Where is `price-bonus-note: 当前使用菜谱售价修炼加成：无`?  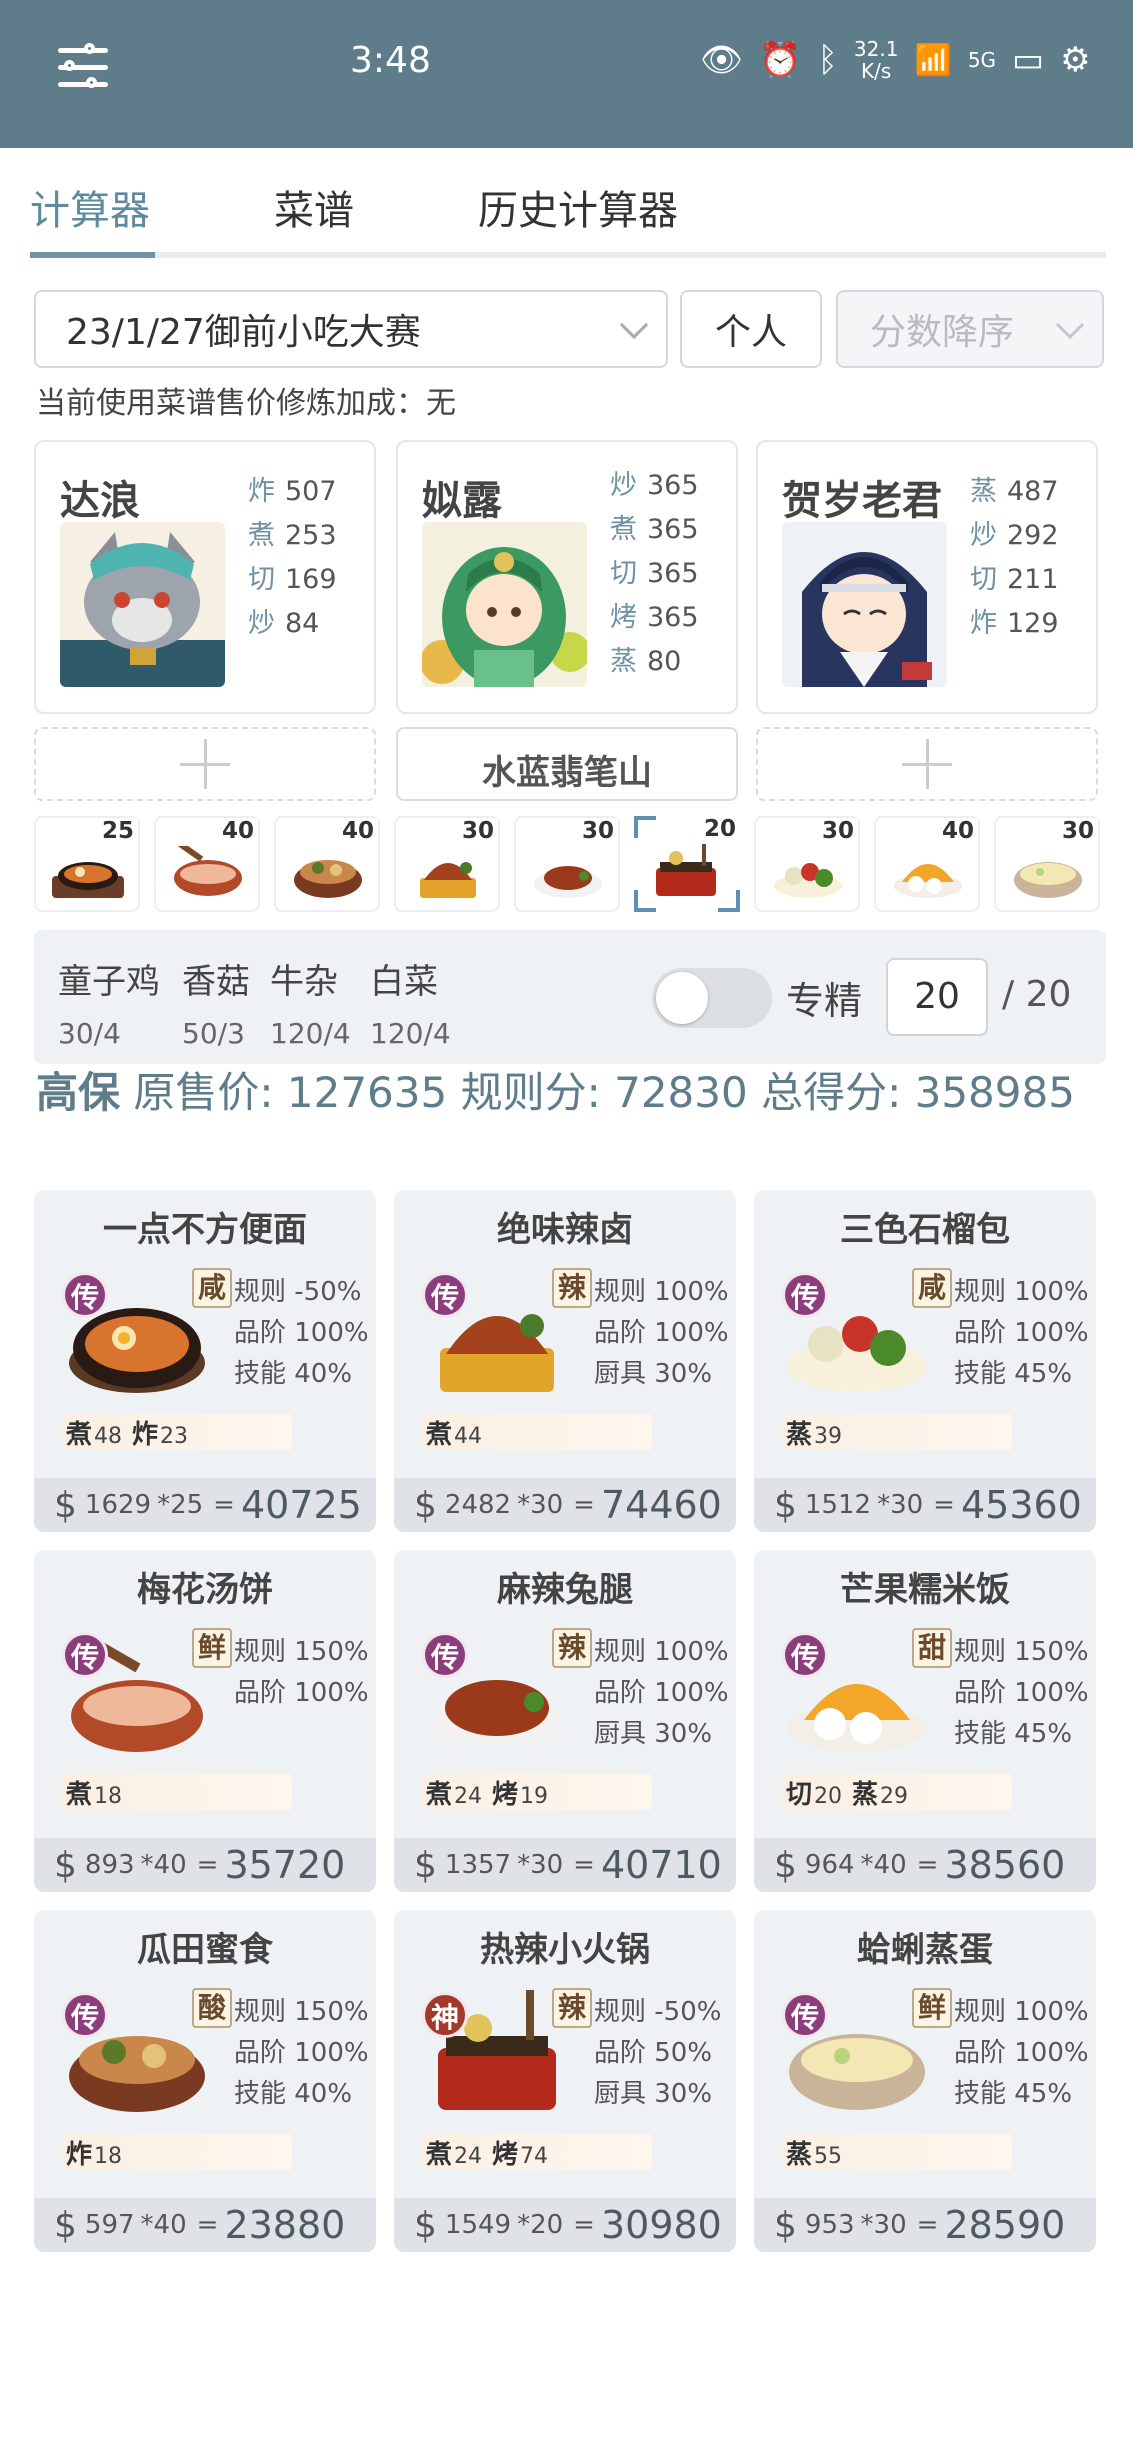
price-bonus-note: 当前使用菜谱售价修炼加成：无 is located at coordinates (246, 403).